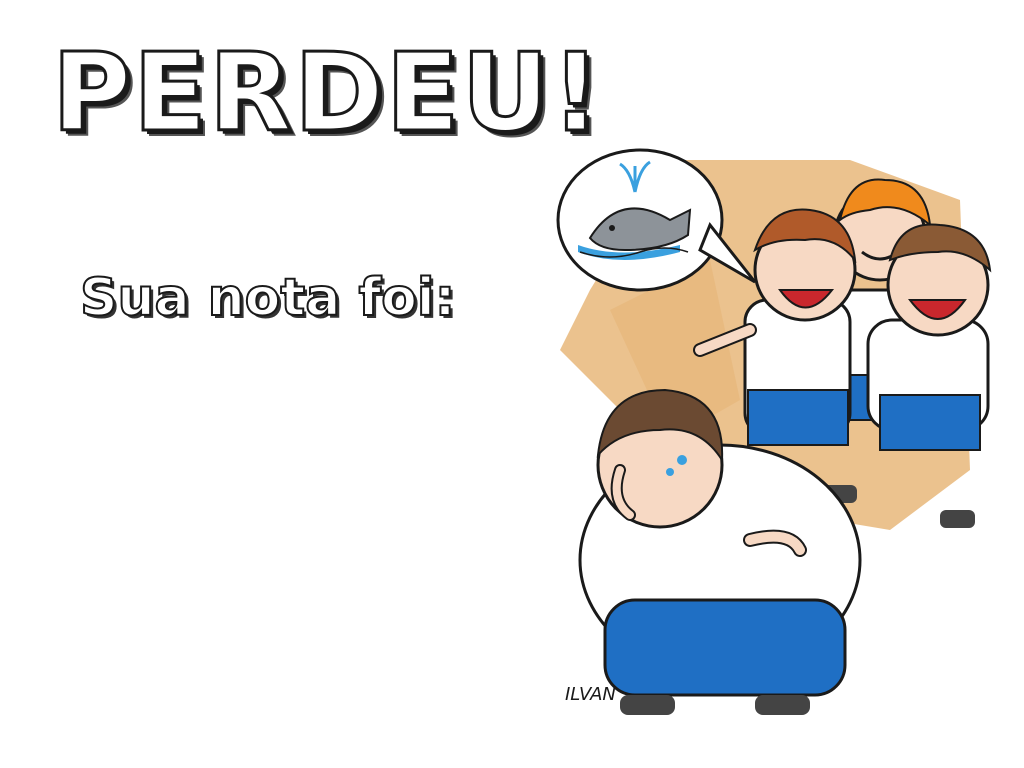 The image size is (1024, 768). Describe the element at coordinates (590, 694) in the screenshot. I see `artist-signature: ILVAN` at that location.